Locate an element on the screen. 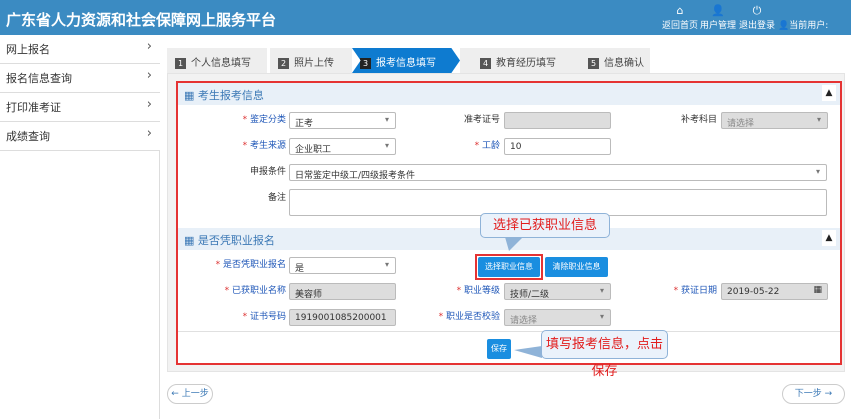 The height and width of the screenshot is (419, 851). label-text: 工龄 is located at coordinates (490, 146).